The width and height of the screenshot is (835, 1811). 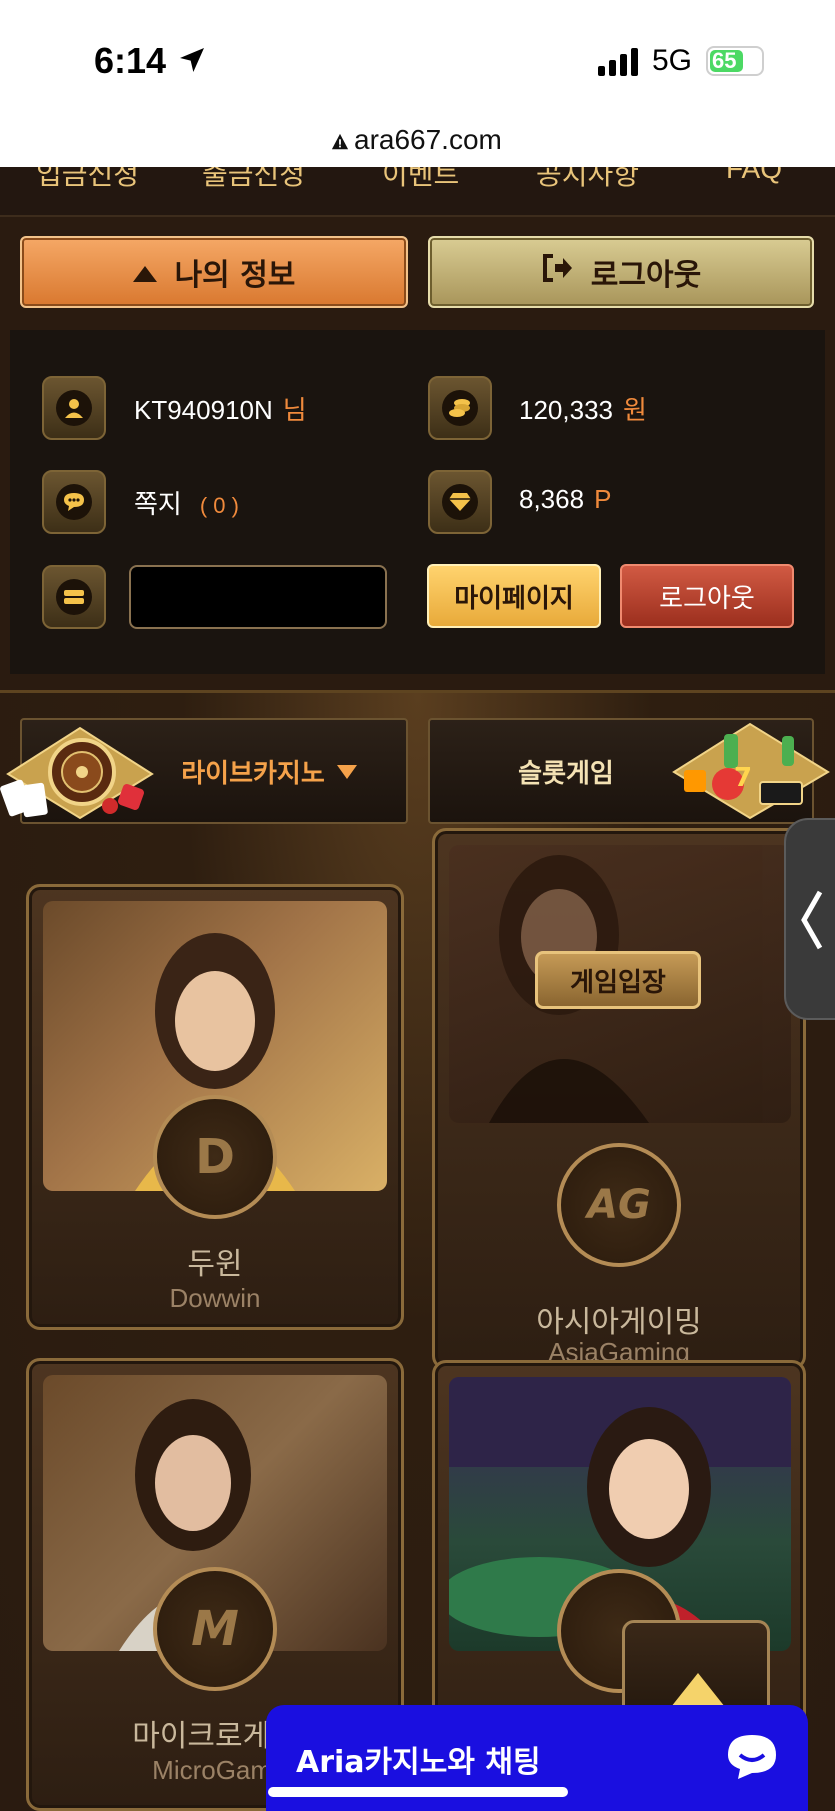 I want to click on message-icon, so click(x=74, y=502).